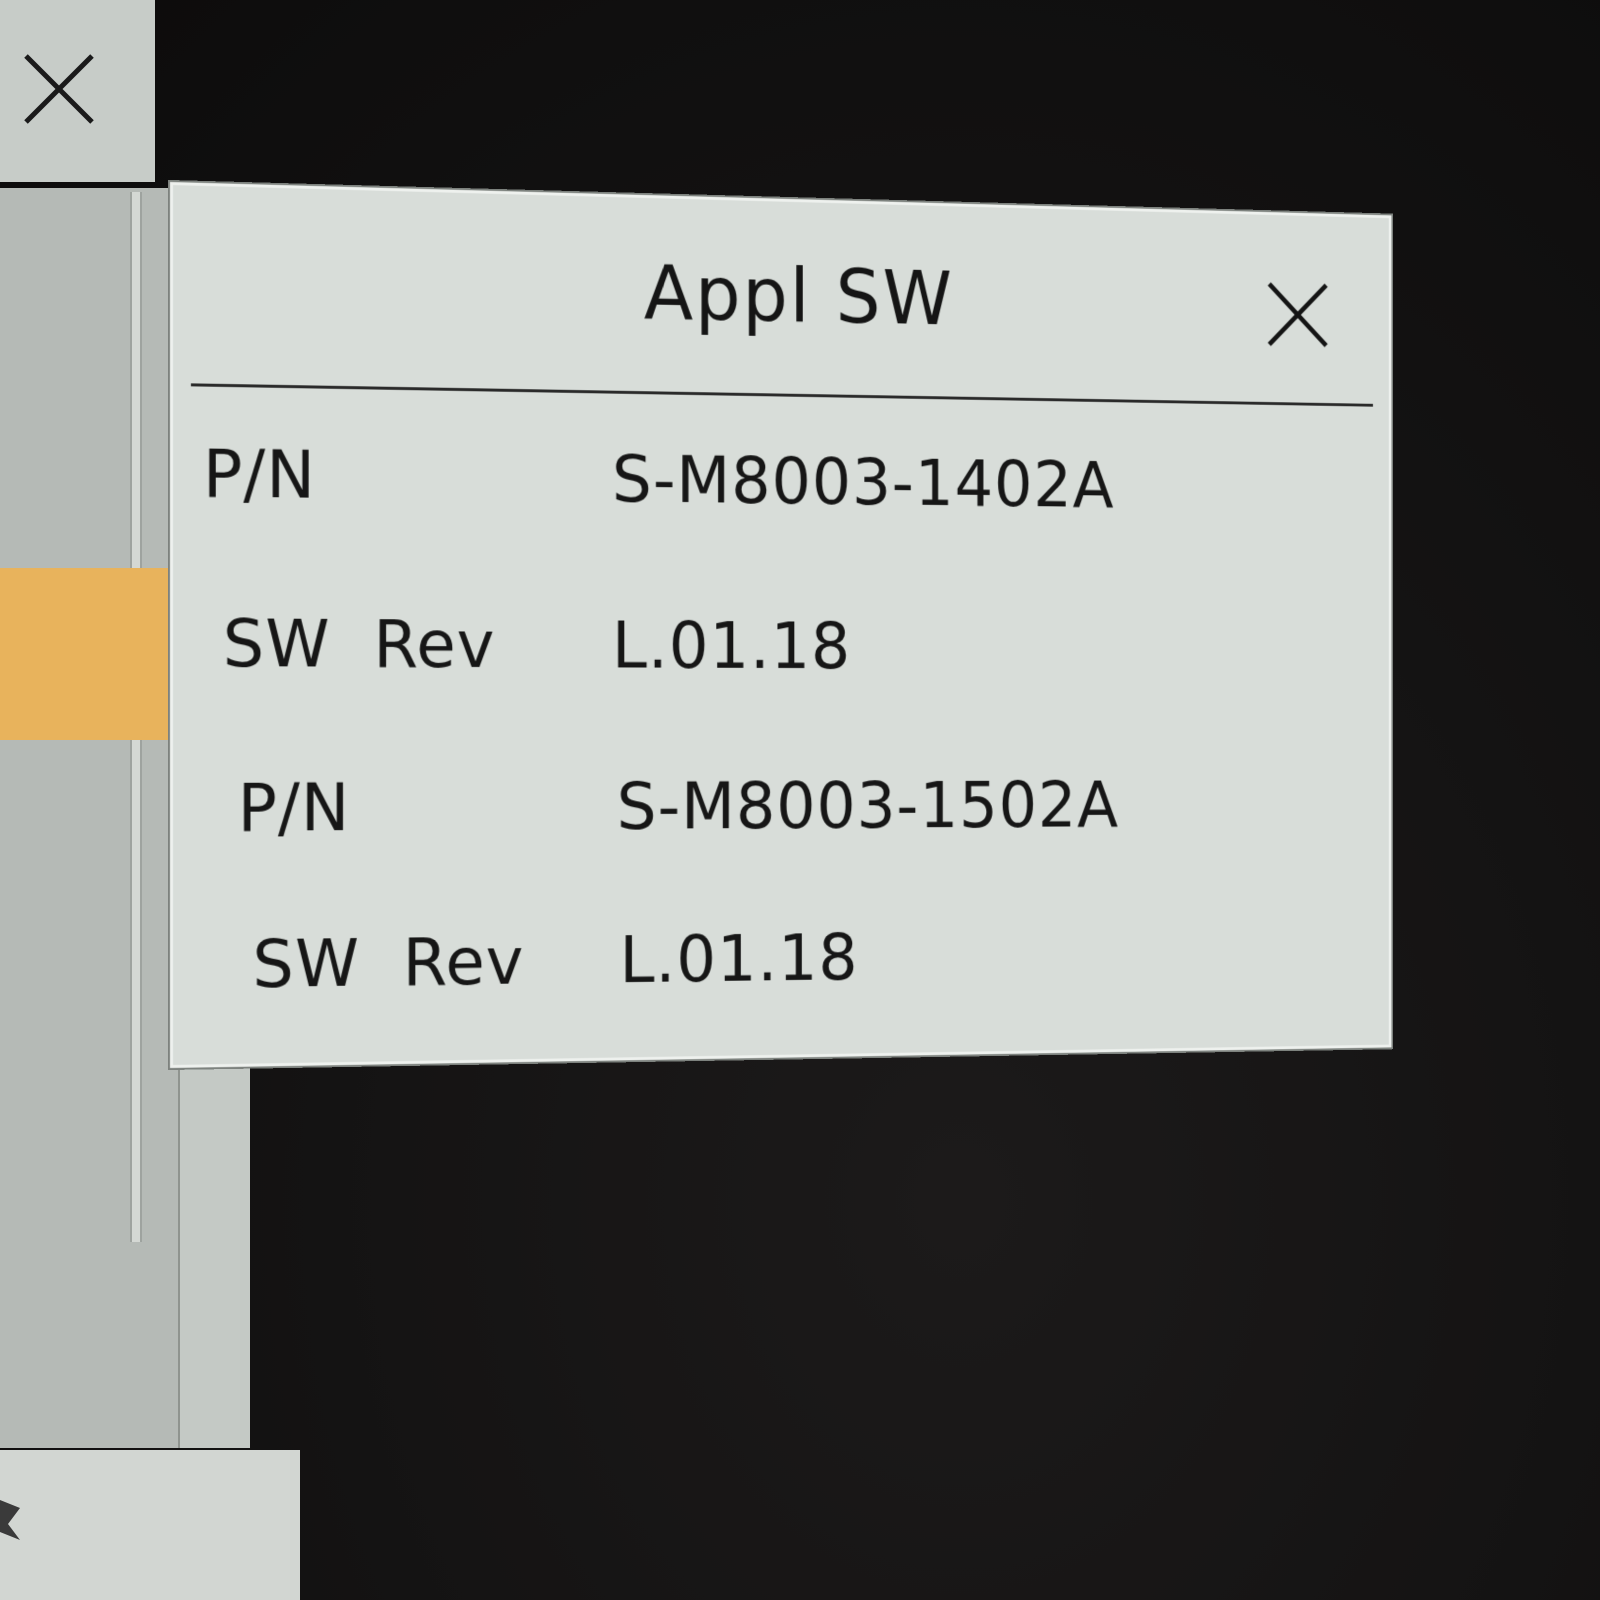  What do you see at coordinates (867, 806) in the screenshot?
I see `part-number-value: S-M8003-1502A` at bounding box center [867, 806].